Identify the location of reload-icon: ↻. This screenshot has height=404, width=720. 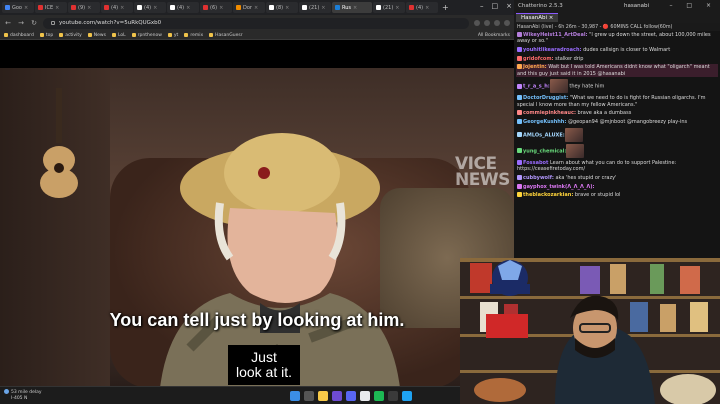
(34, 23).